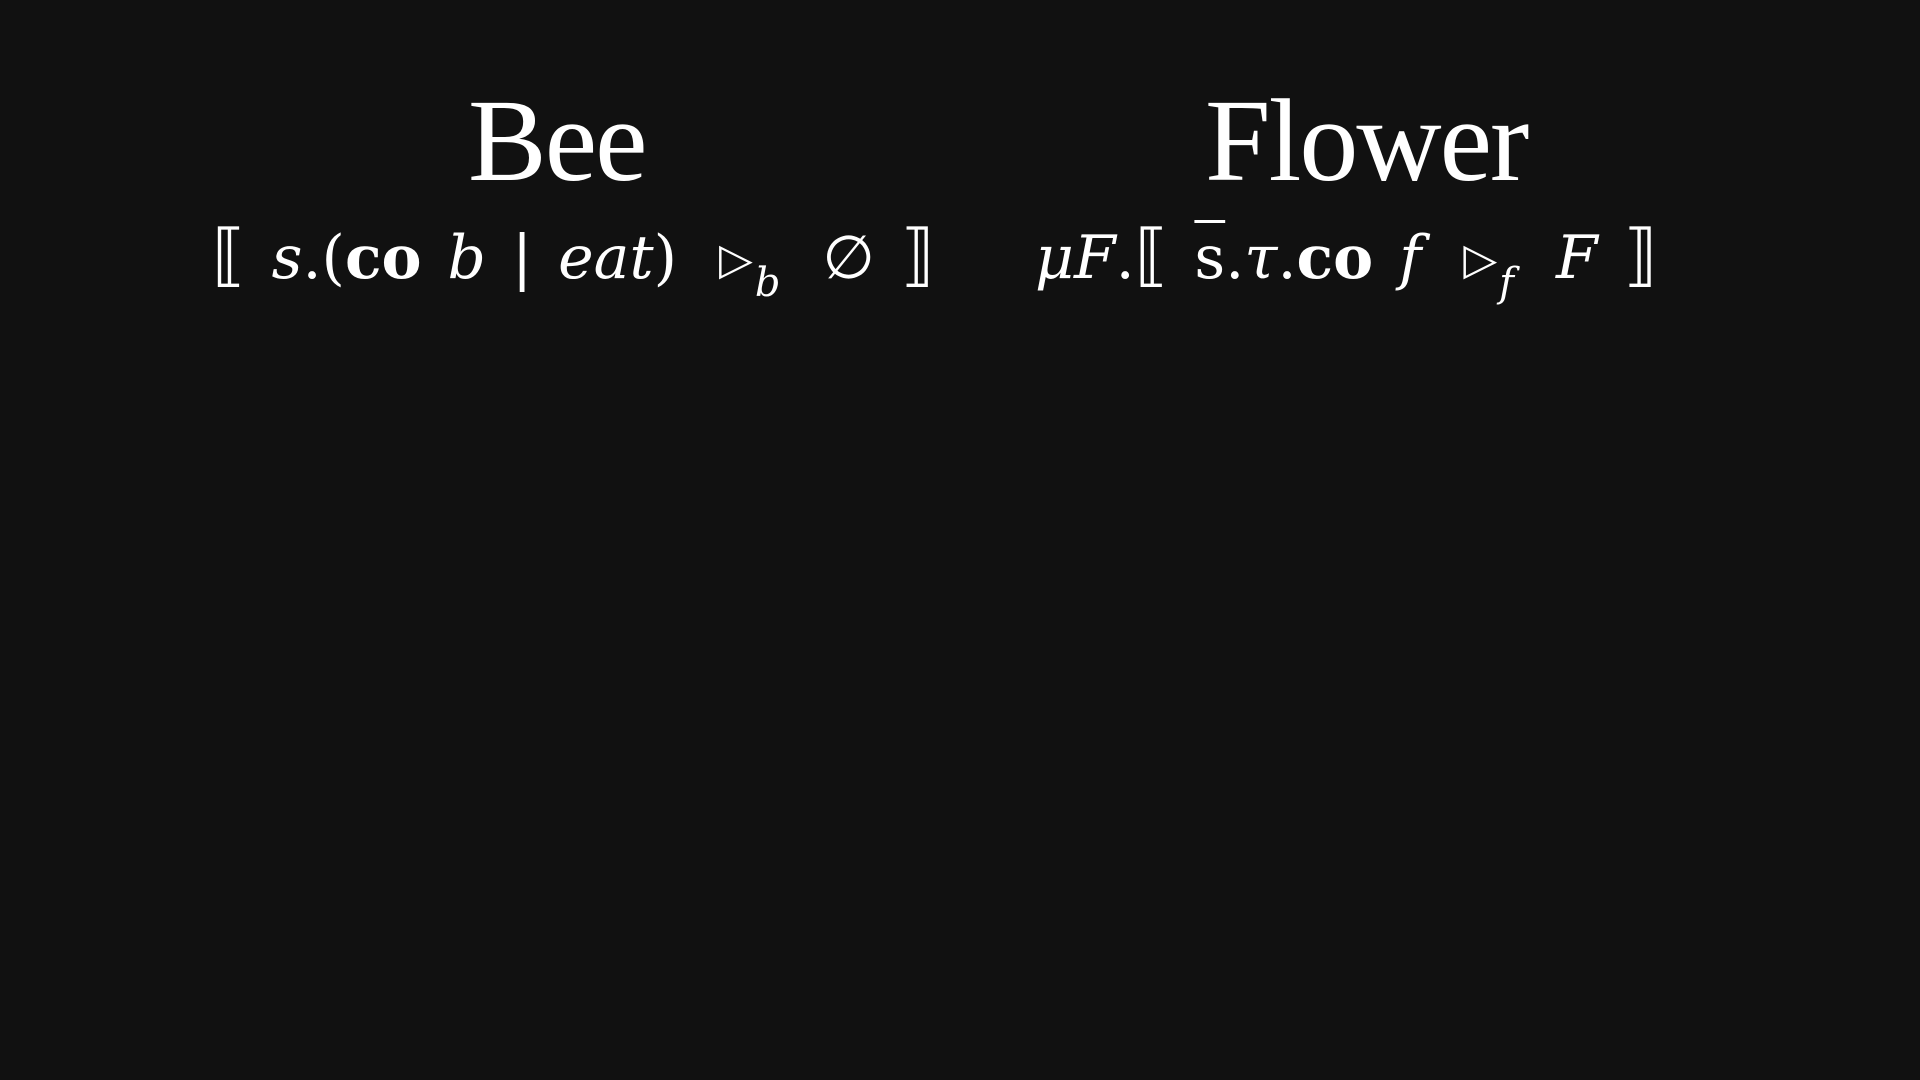 Image resolution: width=1920 pixels, height=1080 pixels. I want to click on flower-open-bracket: ⟦, so click(1151, 255).